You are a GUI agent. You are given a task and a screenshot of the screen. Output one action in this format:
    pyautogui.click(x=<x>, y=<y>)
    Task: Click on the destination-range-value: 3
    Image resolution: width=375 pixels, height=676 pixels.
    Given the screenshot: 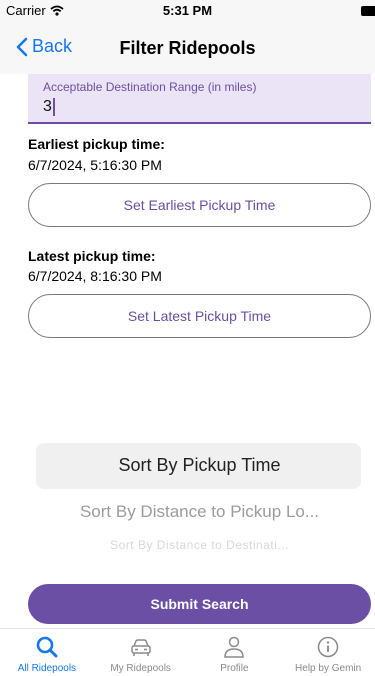 What is the action you would take?
    pyautogui.click(x=47, y=107)
    